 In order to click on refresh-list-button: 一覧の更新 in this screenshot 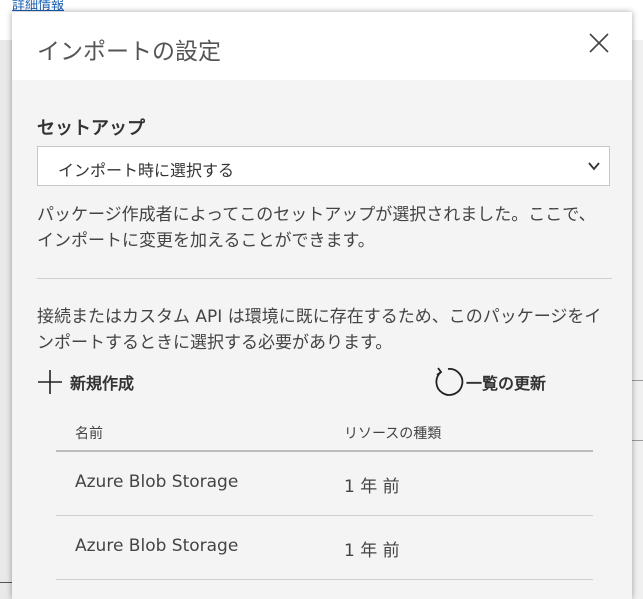, I will do `click(489, 382)`.